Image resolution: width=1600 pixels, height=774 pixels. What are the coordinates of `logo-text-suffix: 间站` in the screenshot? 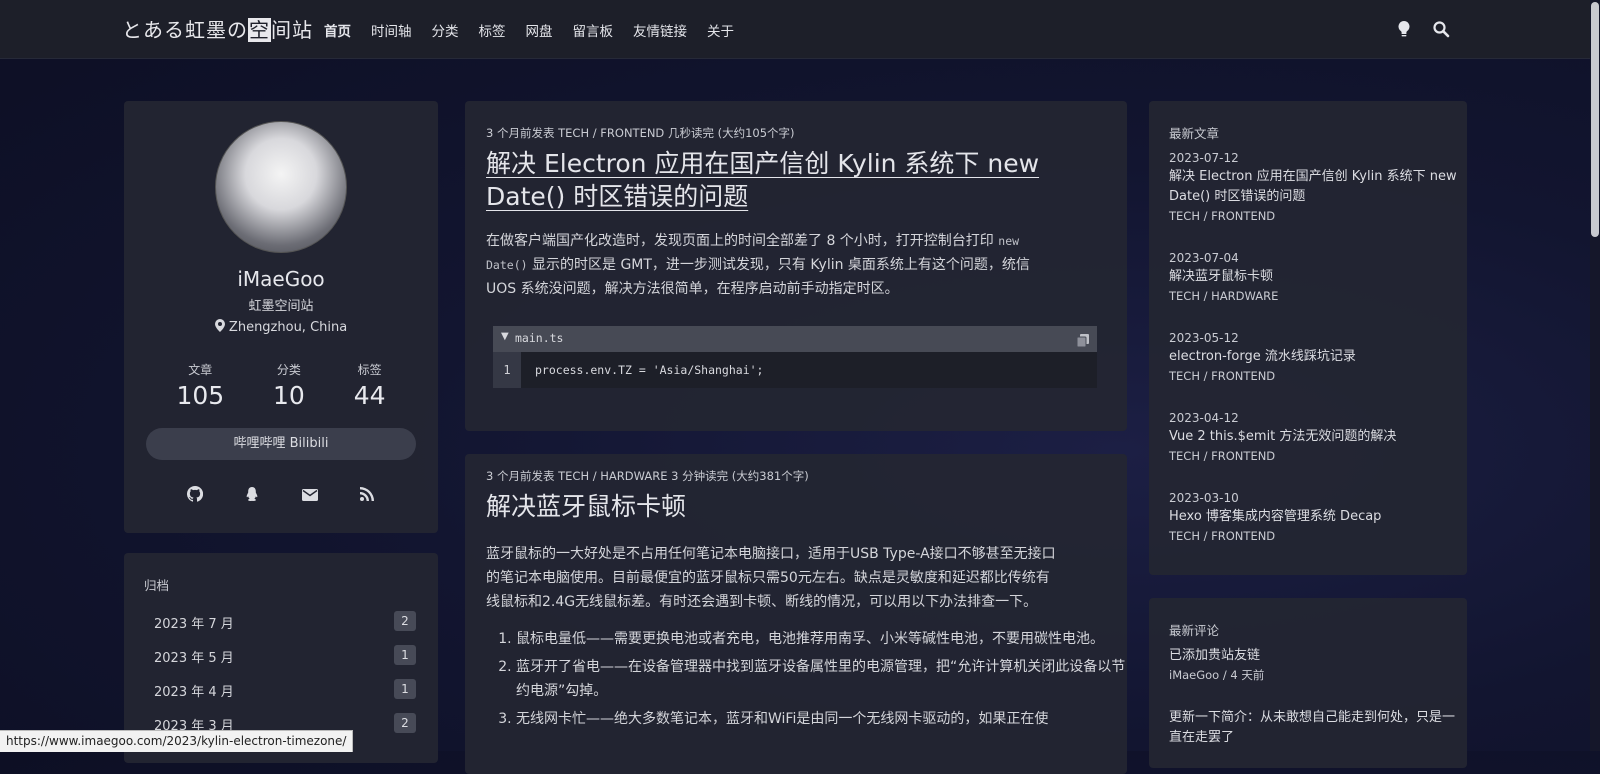 It's located at (292, 30).